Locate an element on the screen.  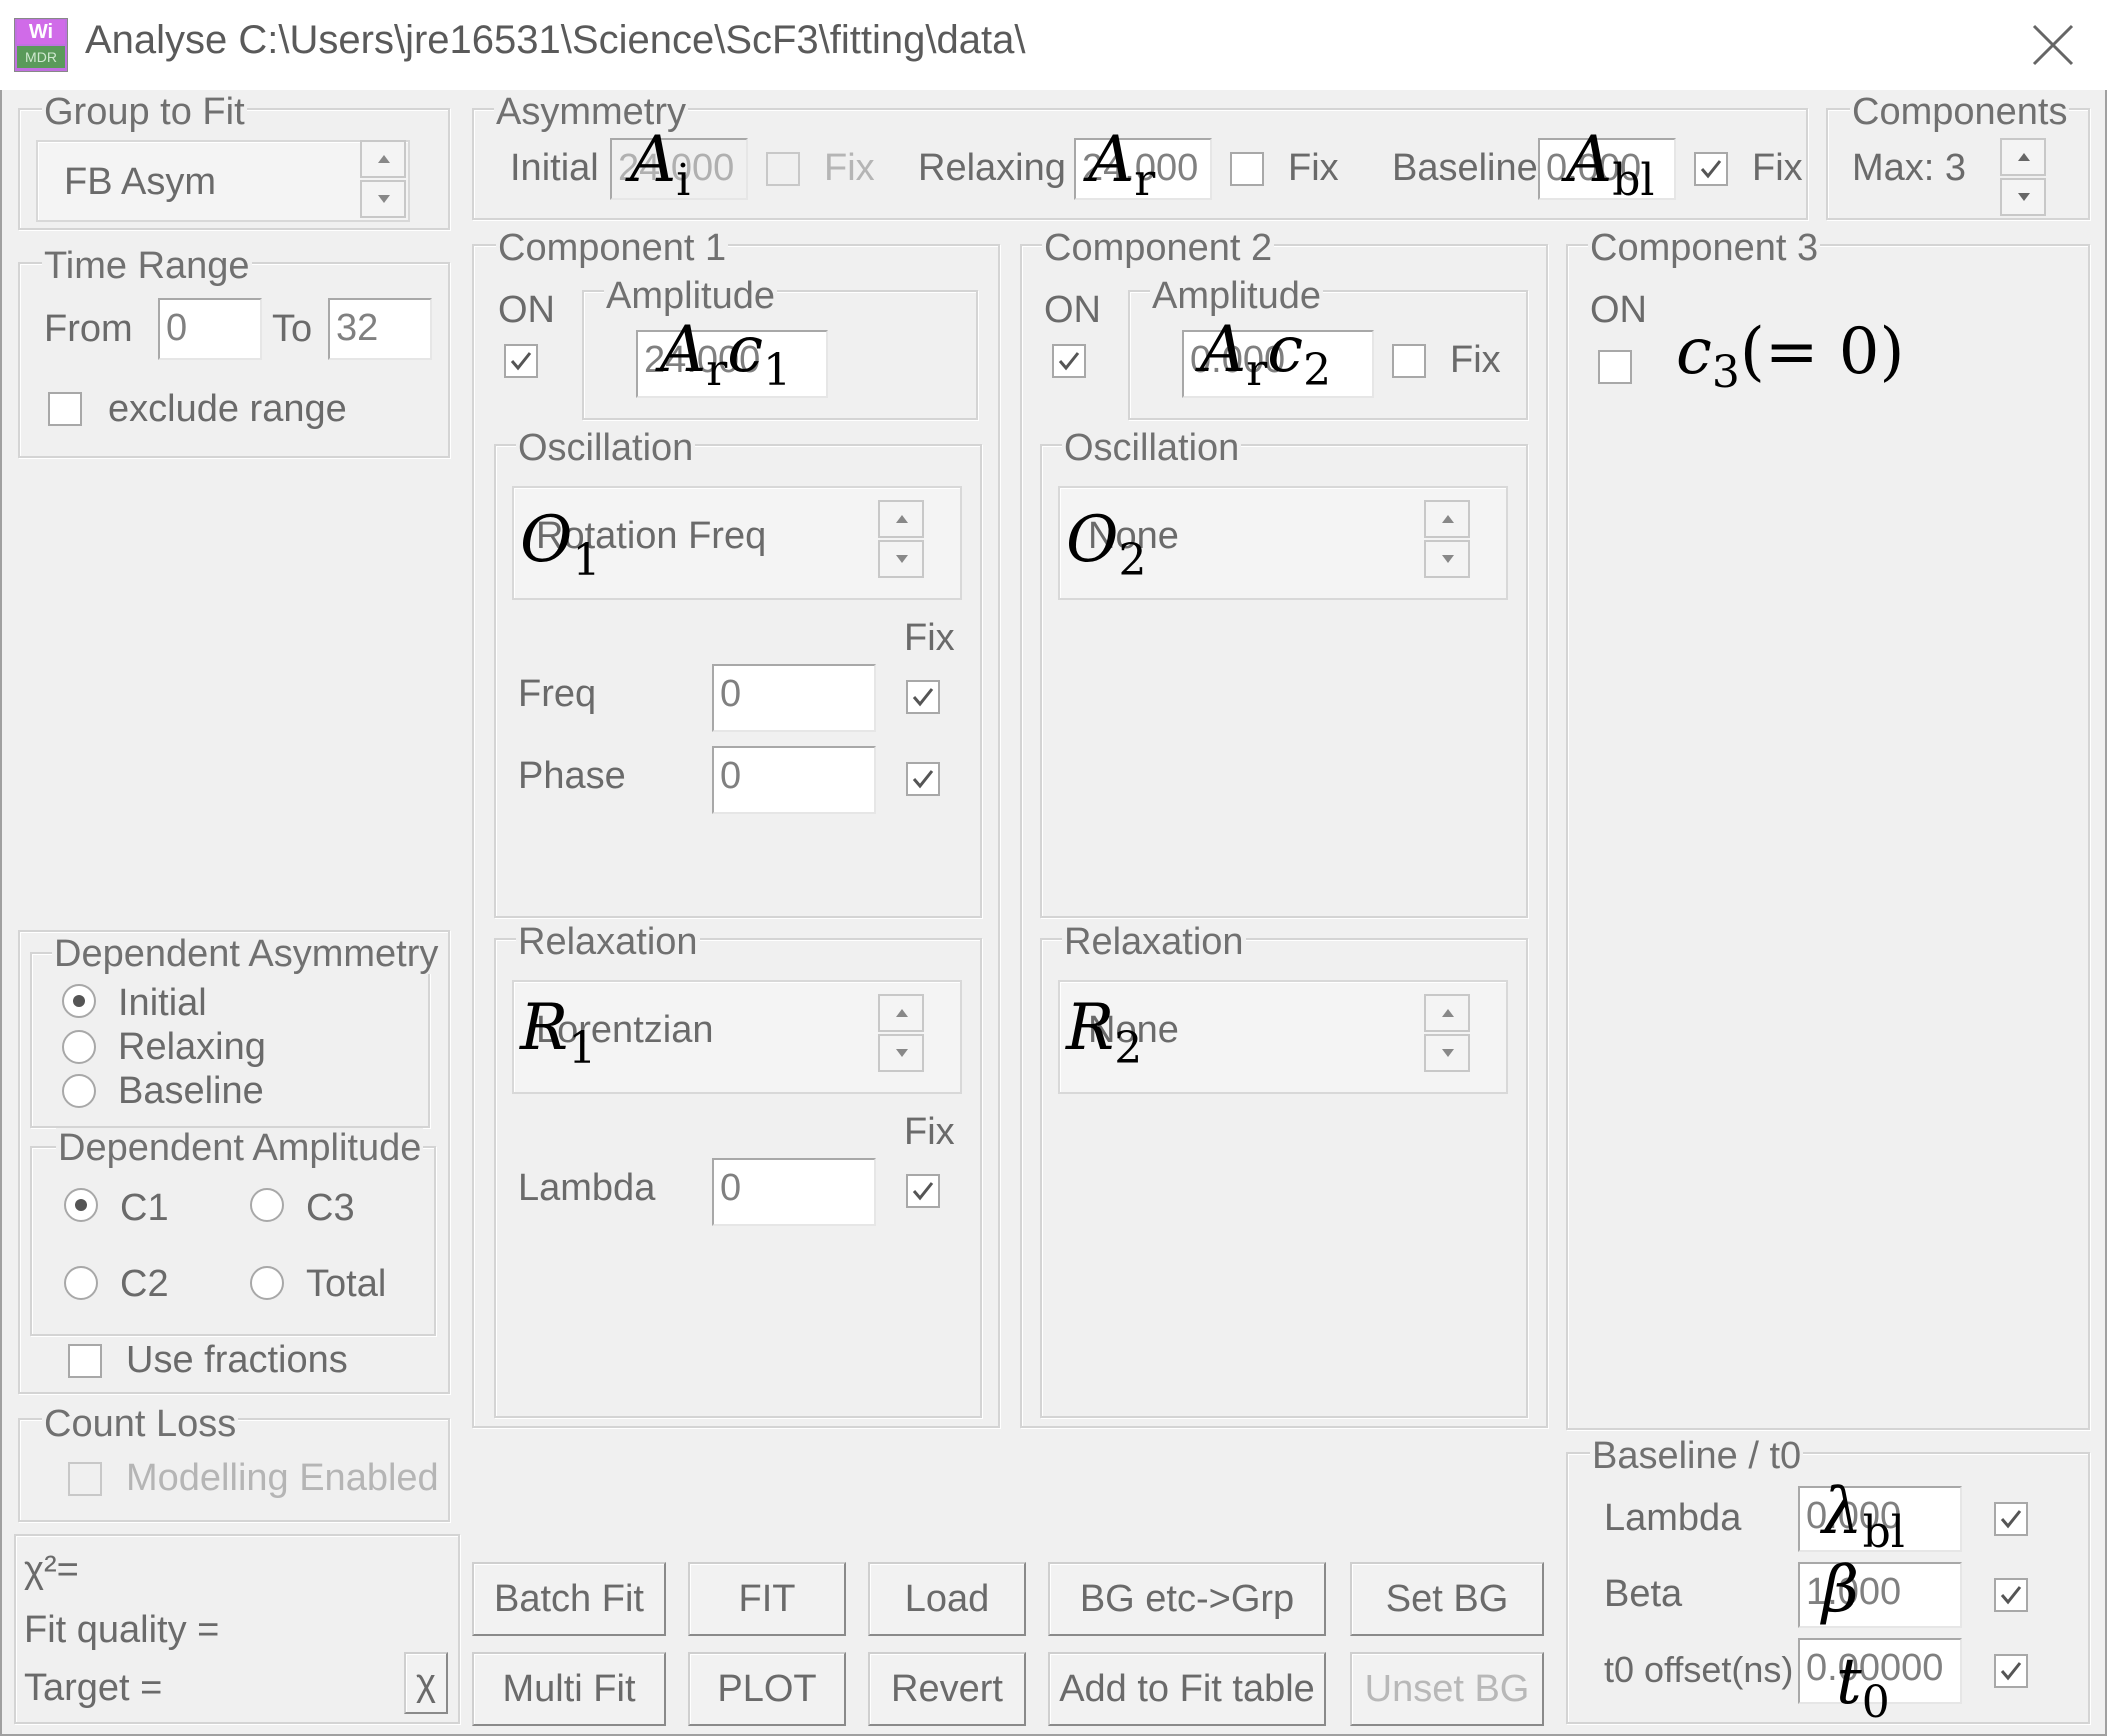
multi-fit-button: Multi Fit is located at coordinates (569, 1689).